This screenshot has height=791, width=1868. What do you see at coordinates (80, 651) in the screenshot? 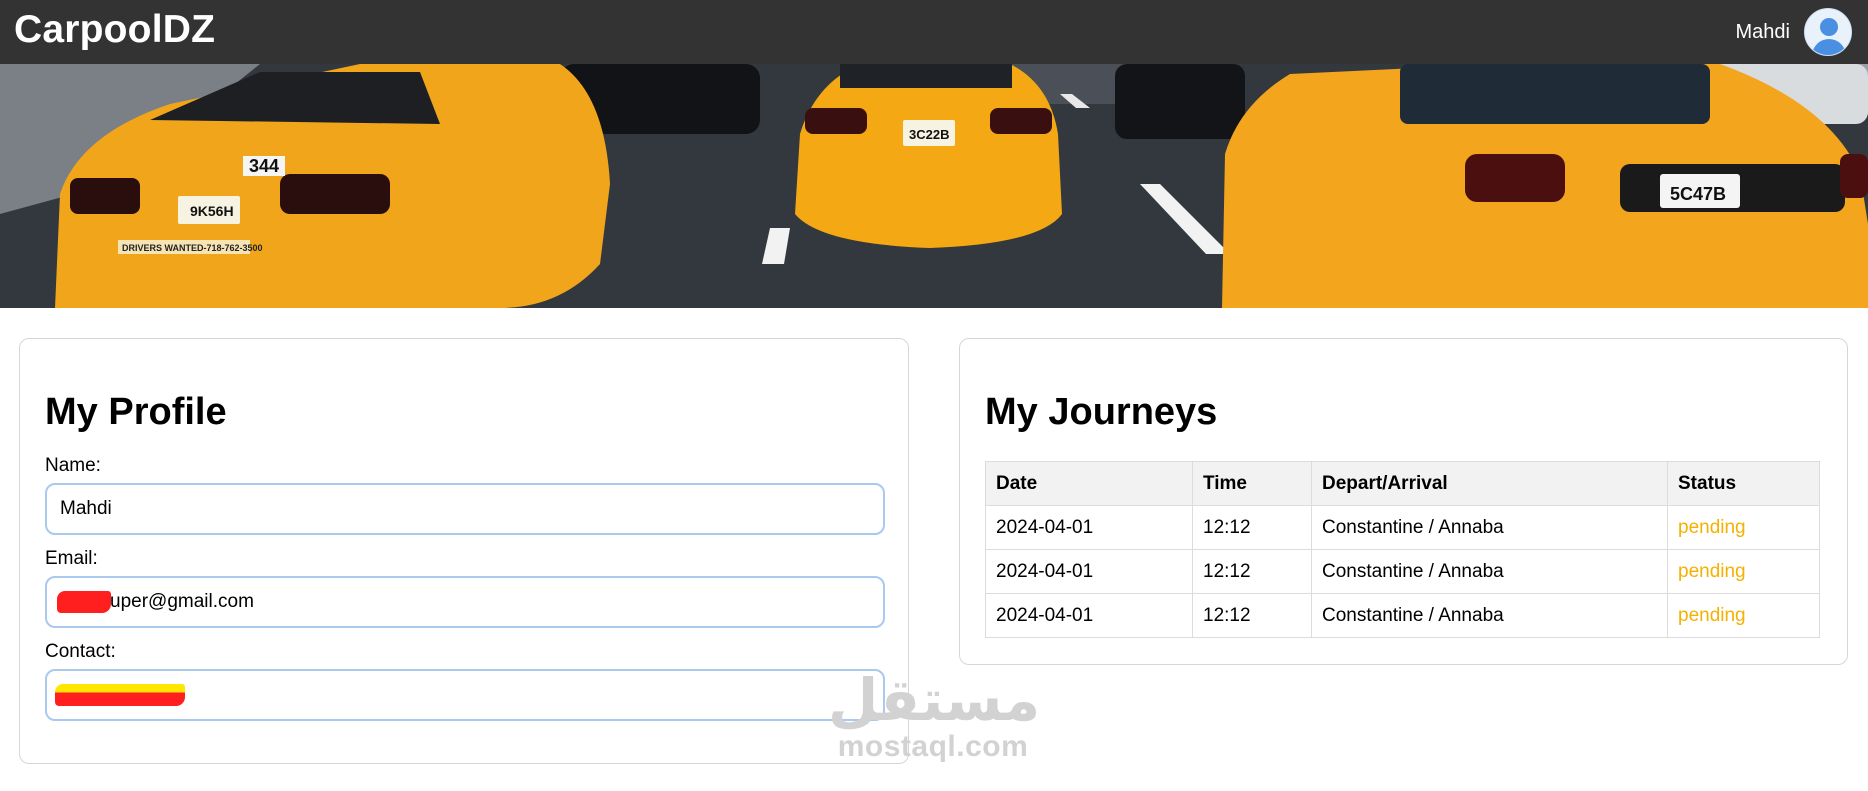
I see `contact-label: Contact:` at bounding box center [80, 651].